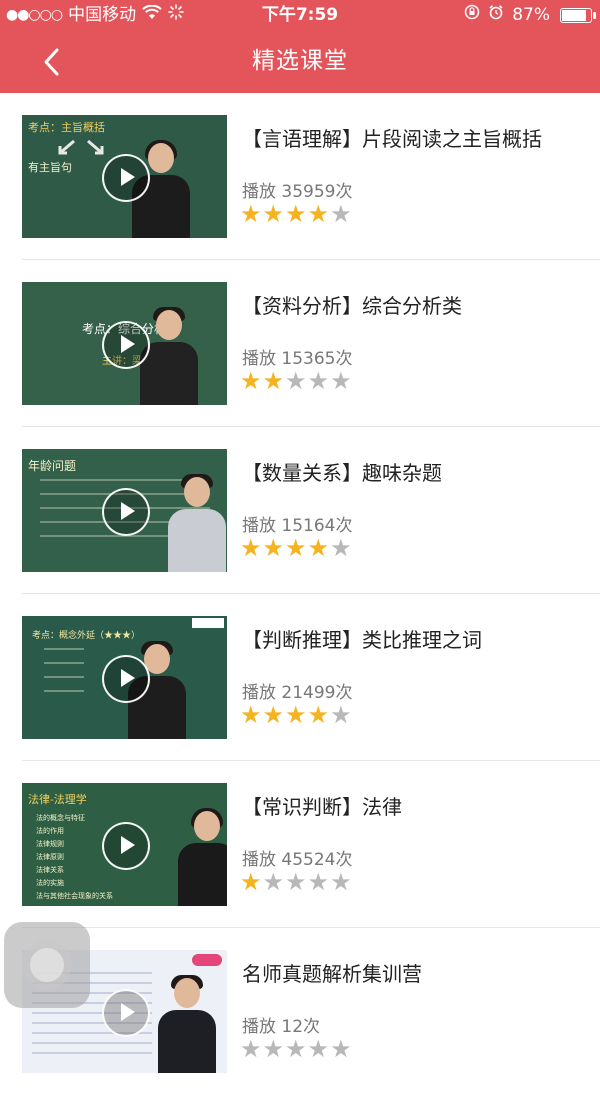 The image size is (600, 1095). What do you see at coordinates (297, 526) in the screenshot?
I see `play-count: 播放 15164次` at bounding box center [297, 526].